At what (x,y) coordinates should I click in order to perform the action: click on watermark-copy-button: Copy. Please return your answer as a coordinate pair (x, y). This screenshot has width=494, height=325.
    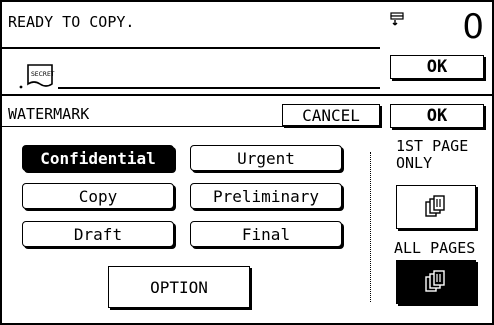
    Looking at the image, I should click on (98, 196).